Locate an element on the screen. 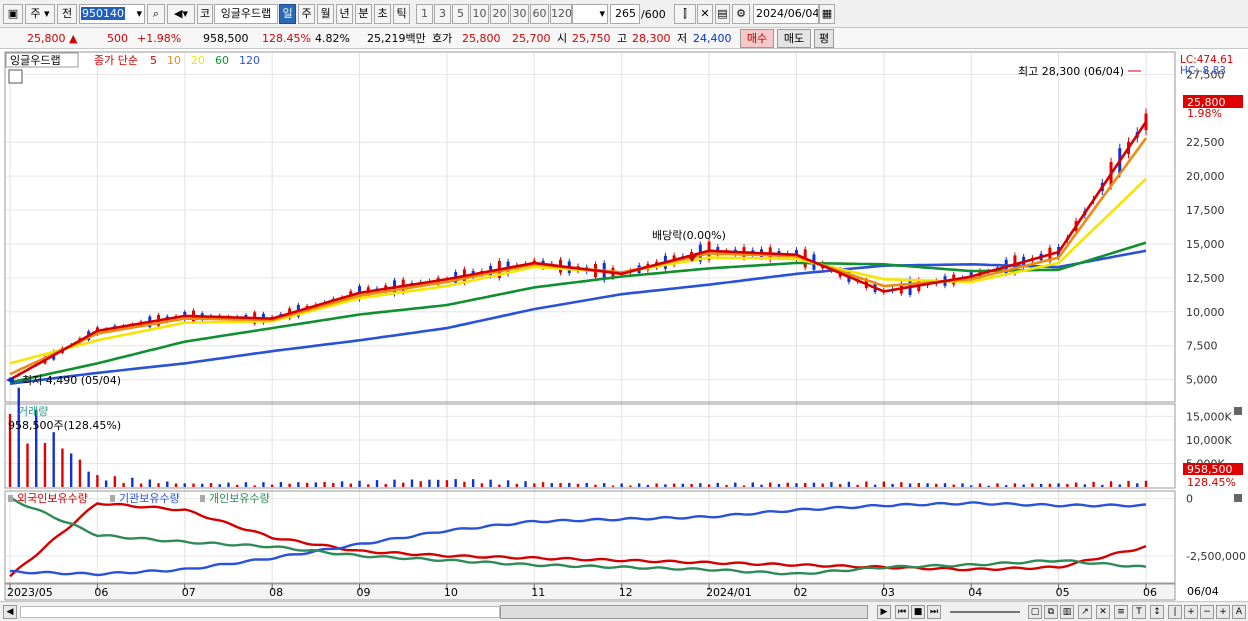 This screenshot has height=621, width=1248. minute-button-60: 60 is located at coordinates (539, 14).